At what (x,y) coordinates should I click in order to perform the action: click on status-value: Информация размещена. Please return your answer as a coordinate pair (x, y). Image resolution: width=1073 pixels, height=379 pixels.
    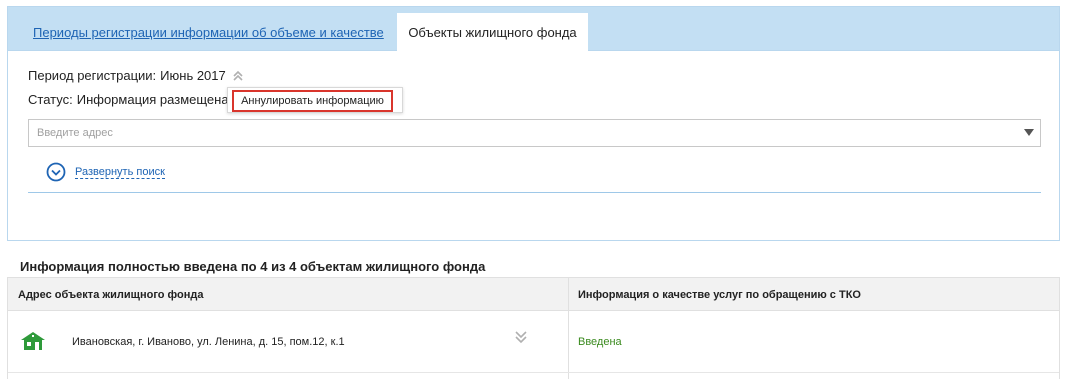
    Looking at the image, I should click on (152, 99).